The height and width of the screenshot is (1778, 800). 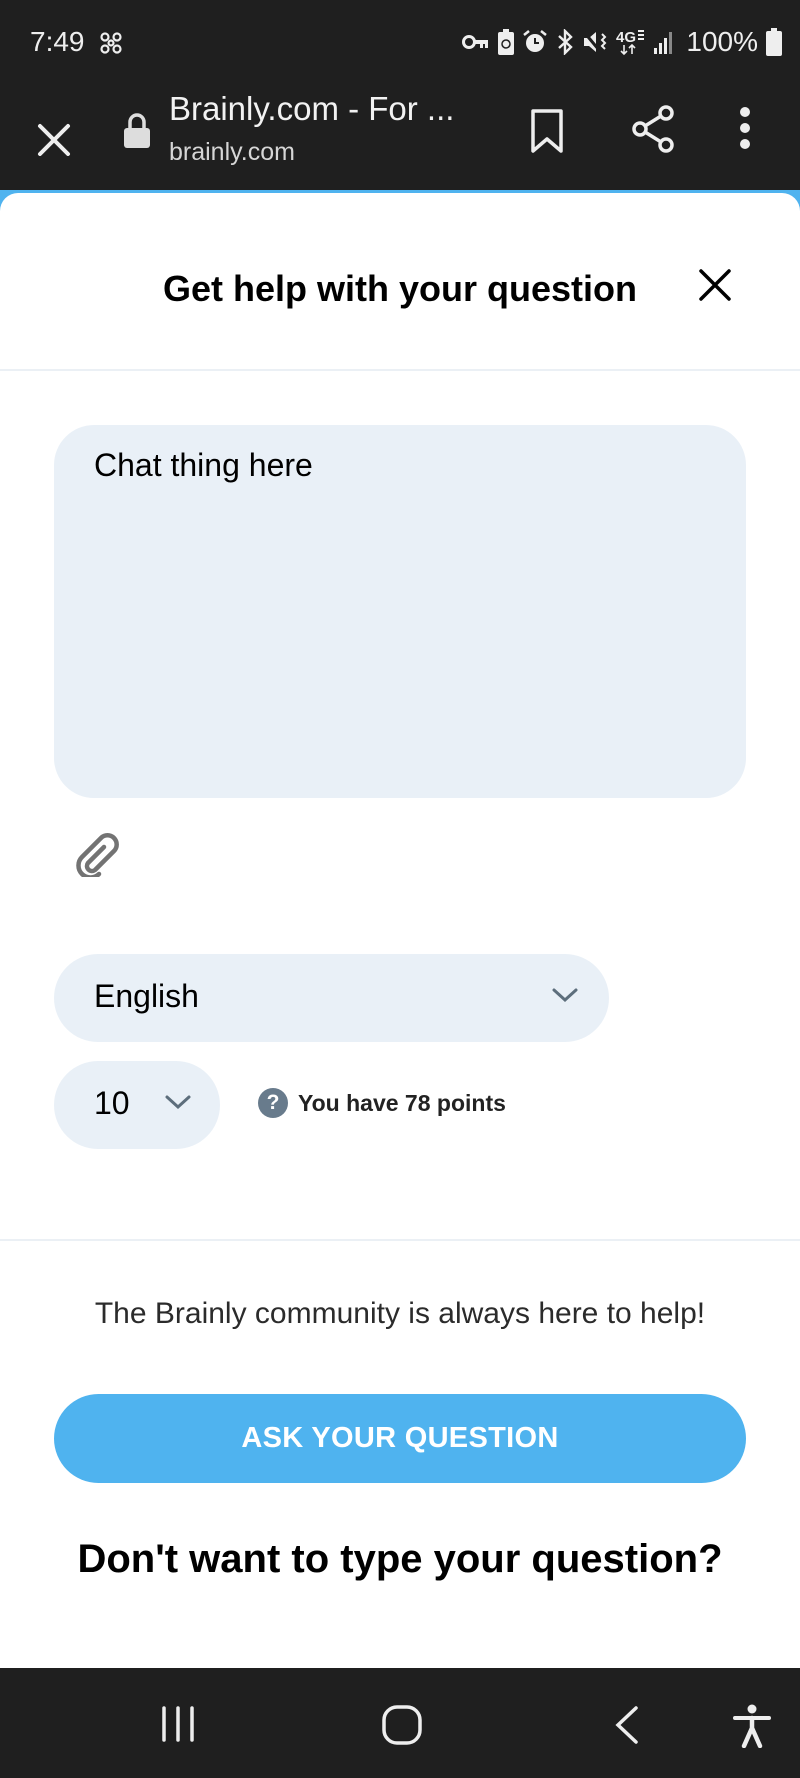 I want to click on system-navigation-bar, so click(x=400, y=1723).